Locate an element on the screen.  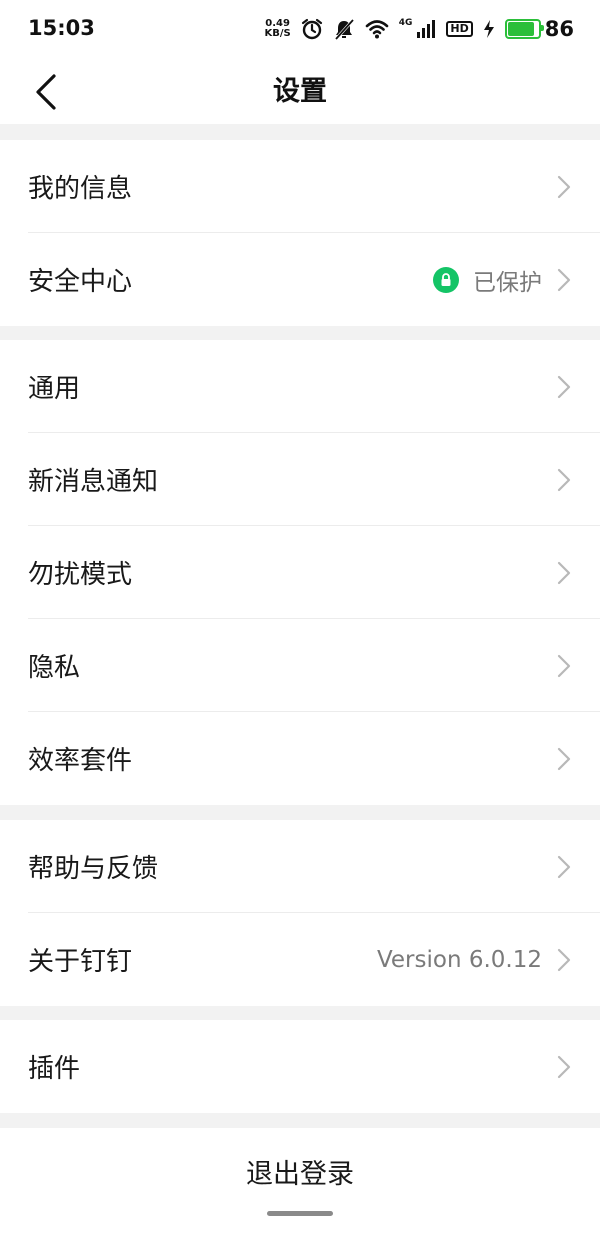
signal-type: 4G is located at coordinates (405, 23).